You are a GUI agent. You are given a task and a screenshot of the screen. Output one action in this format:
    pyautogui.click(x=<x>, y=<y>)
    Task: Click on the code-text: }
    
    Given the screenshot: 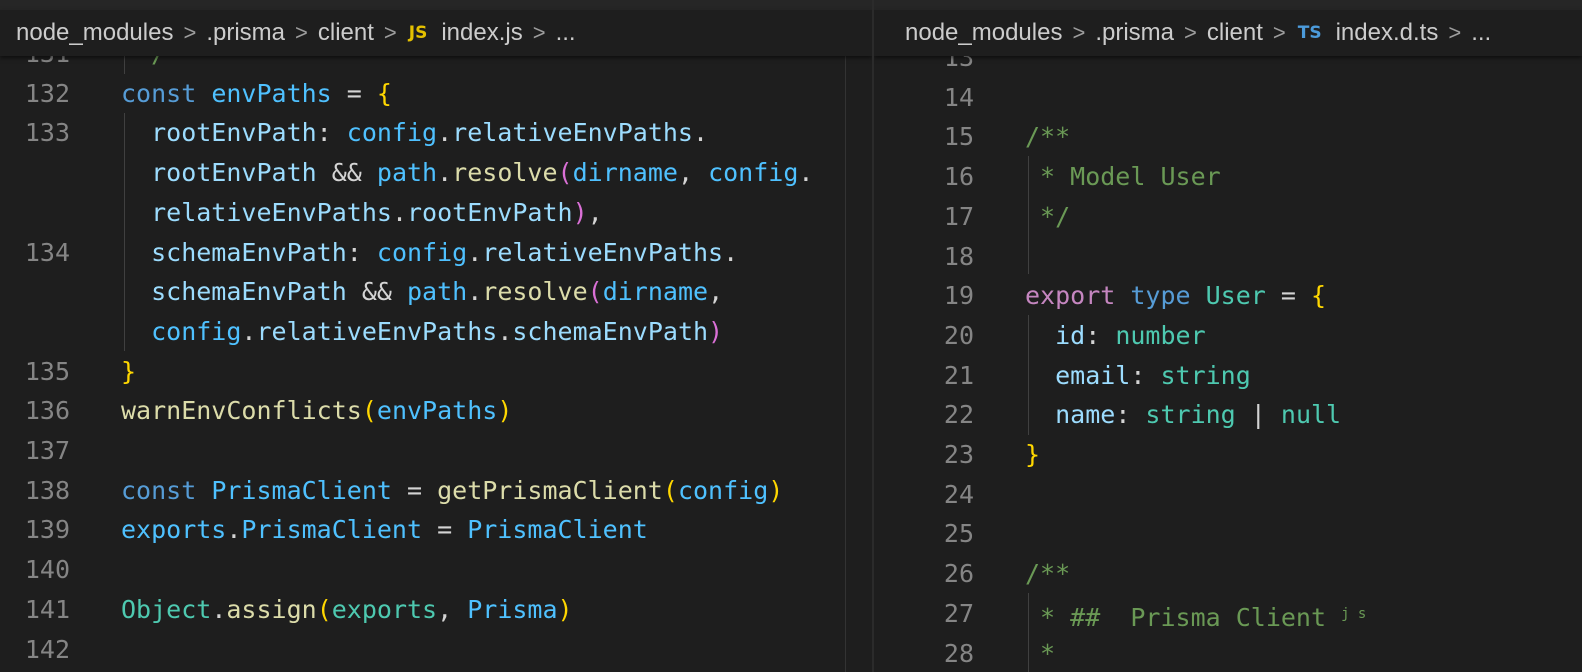 What is the action you would take?
    pyautogui.click(x=128, y=372)
    